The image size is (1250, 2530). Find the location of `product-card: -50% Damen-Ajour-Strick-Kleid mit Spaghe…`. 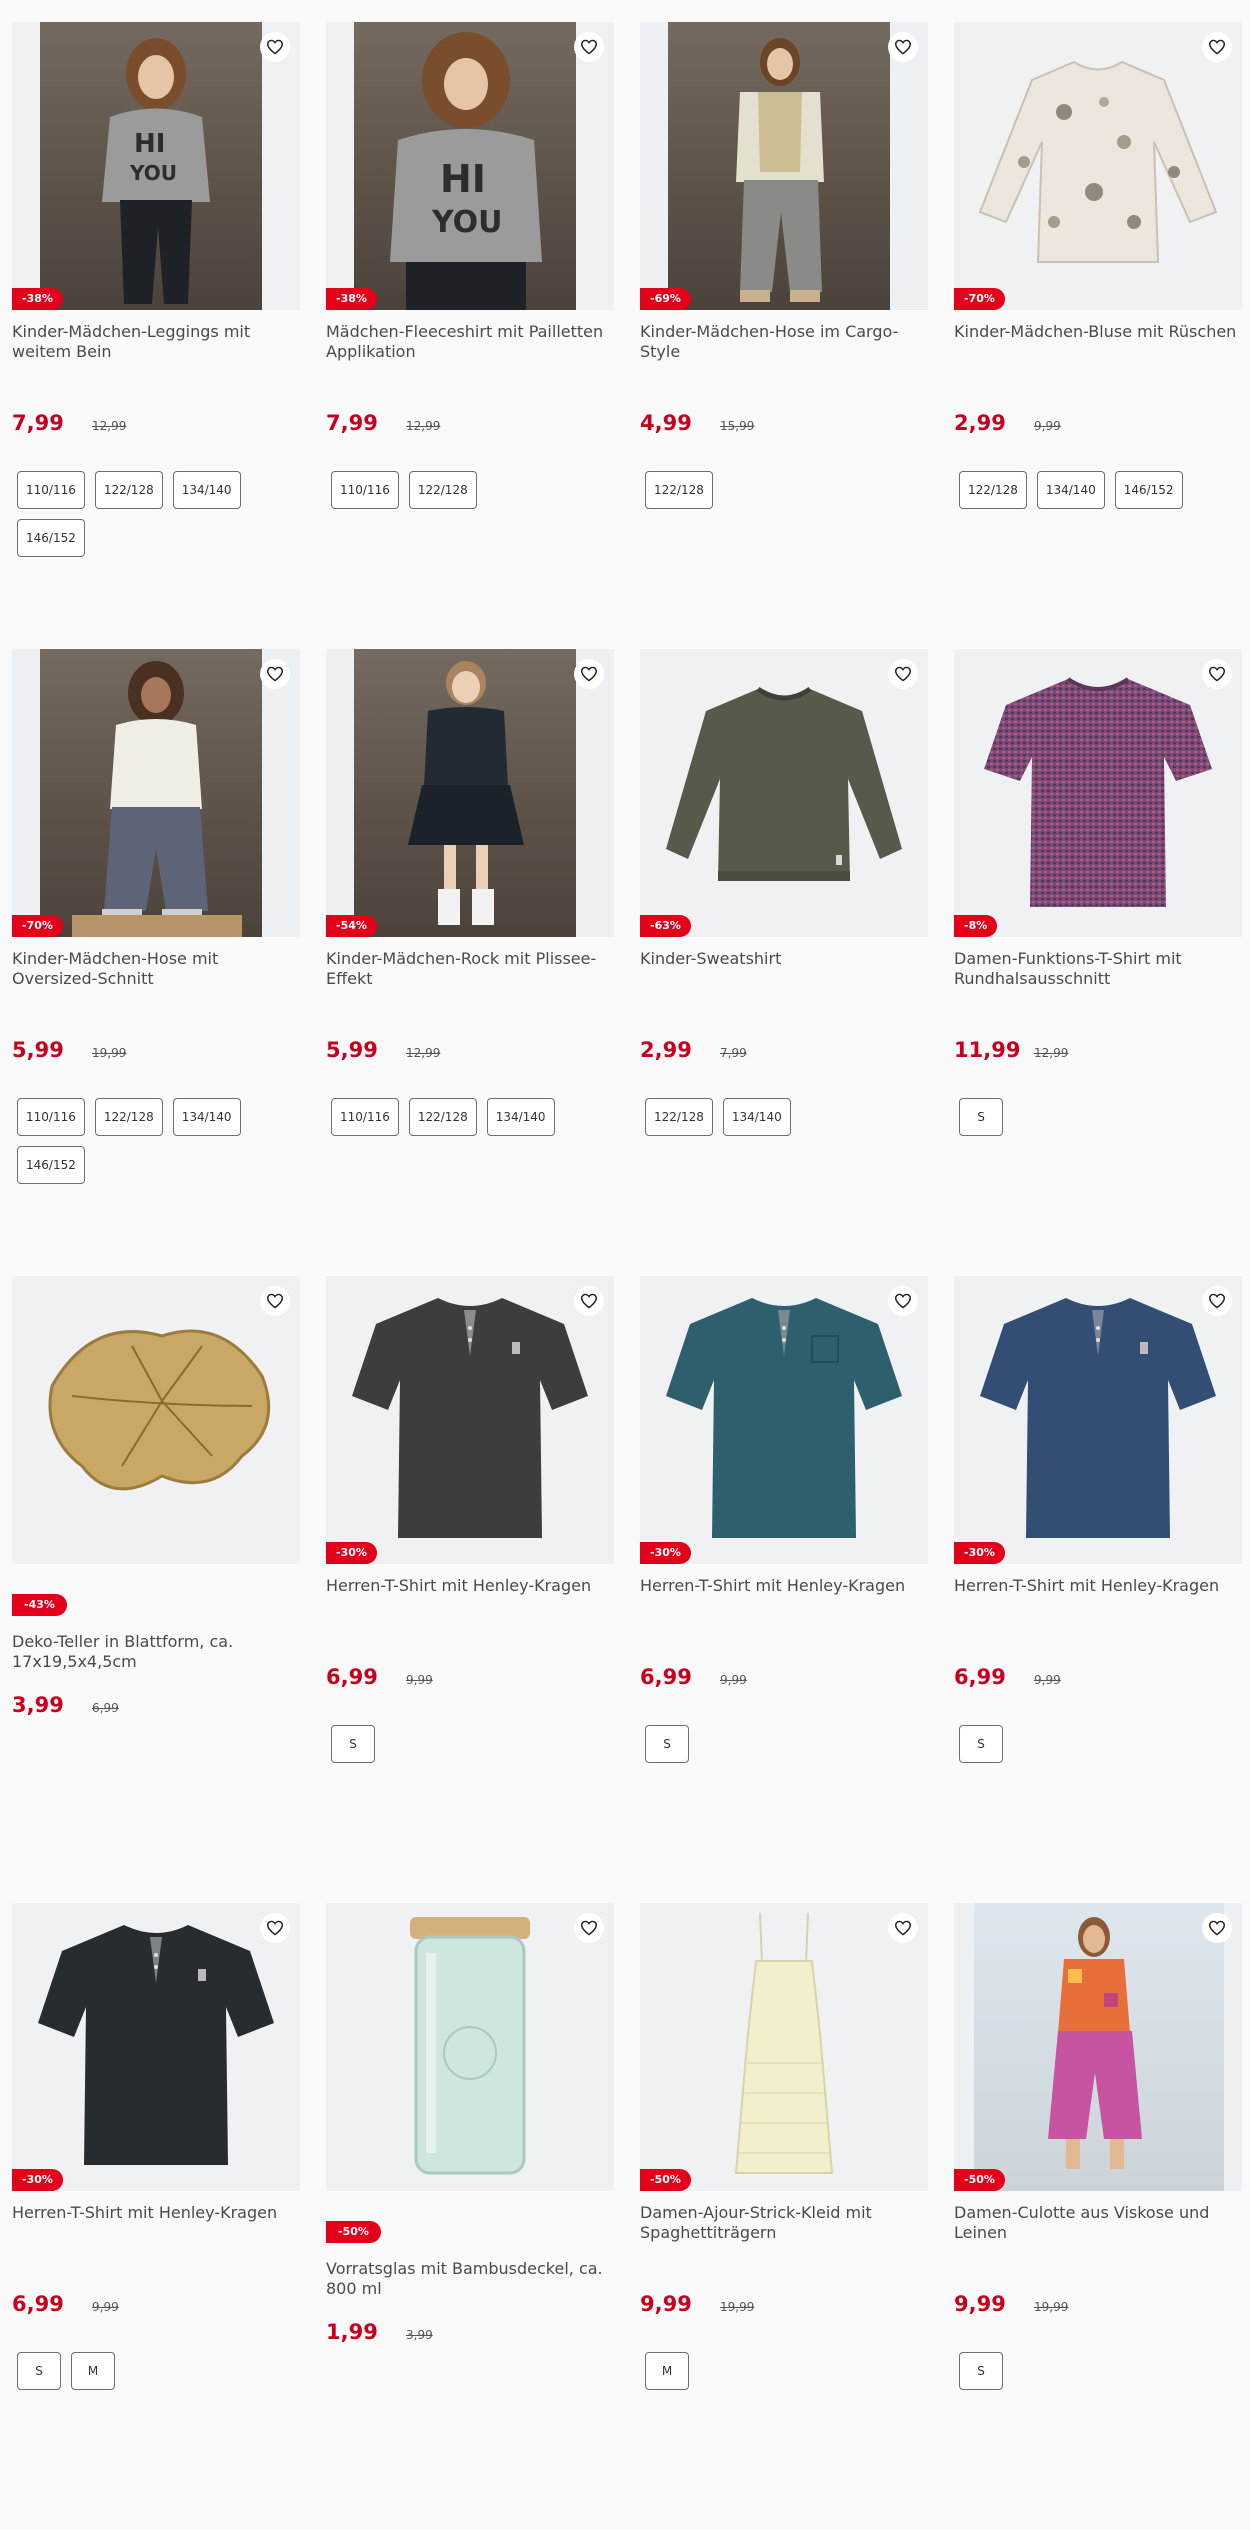

product-card: -50% Damen-Ajour-Strick-Kleid mit Spaghe… is located at coordinates (784, 2216).